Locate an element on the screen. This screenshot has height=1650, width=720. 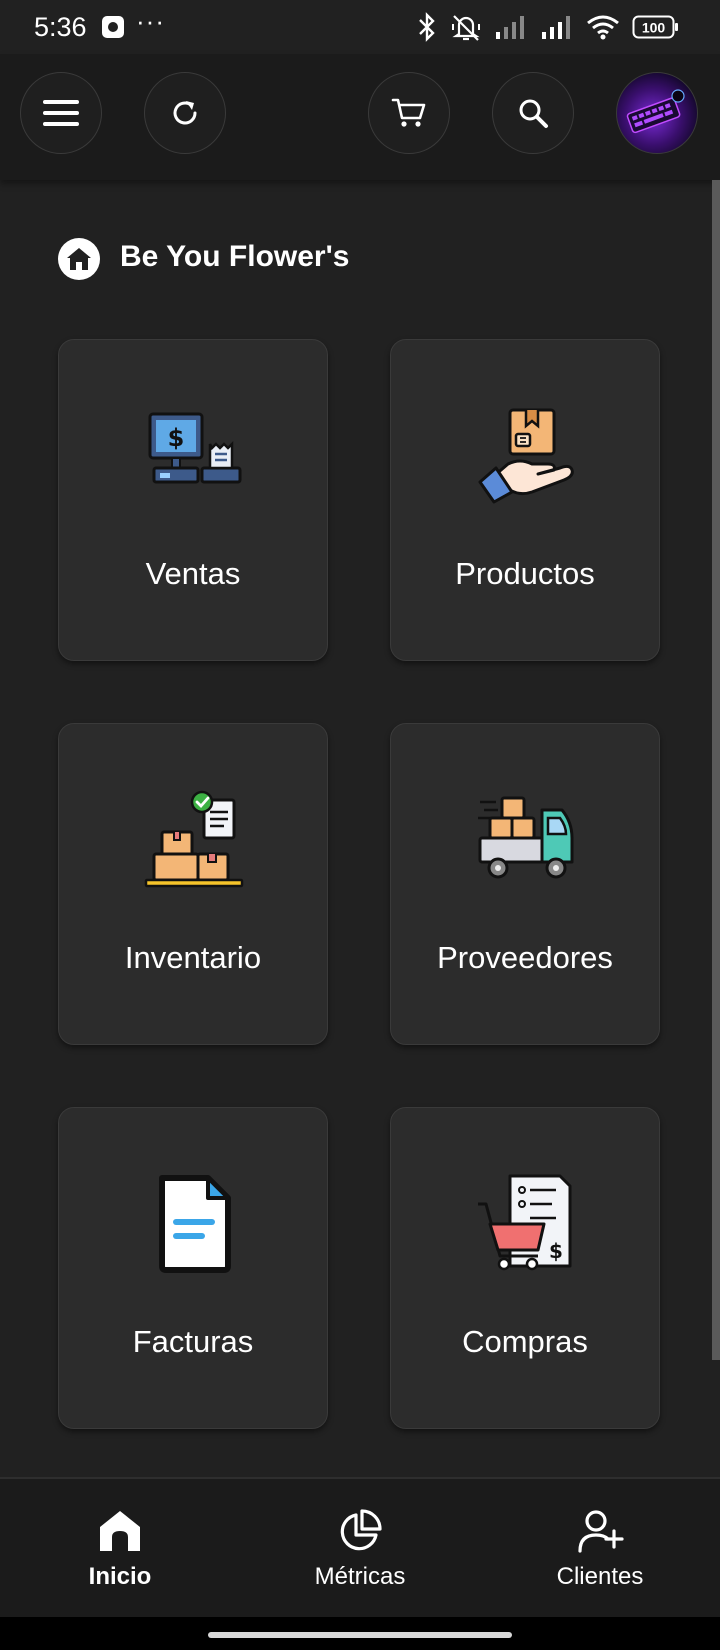
signal-strong-icon is located at coordinates (556, 27).